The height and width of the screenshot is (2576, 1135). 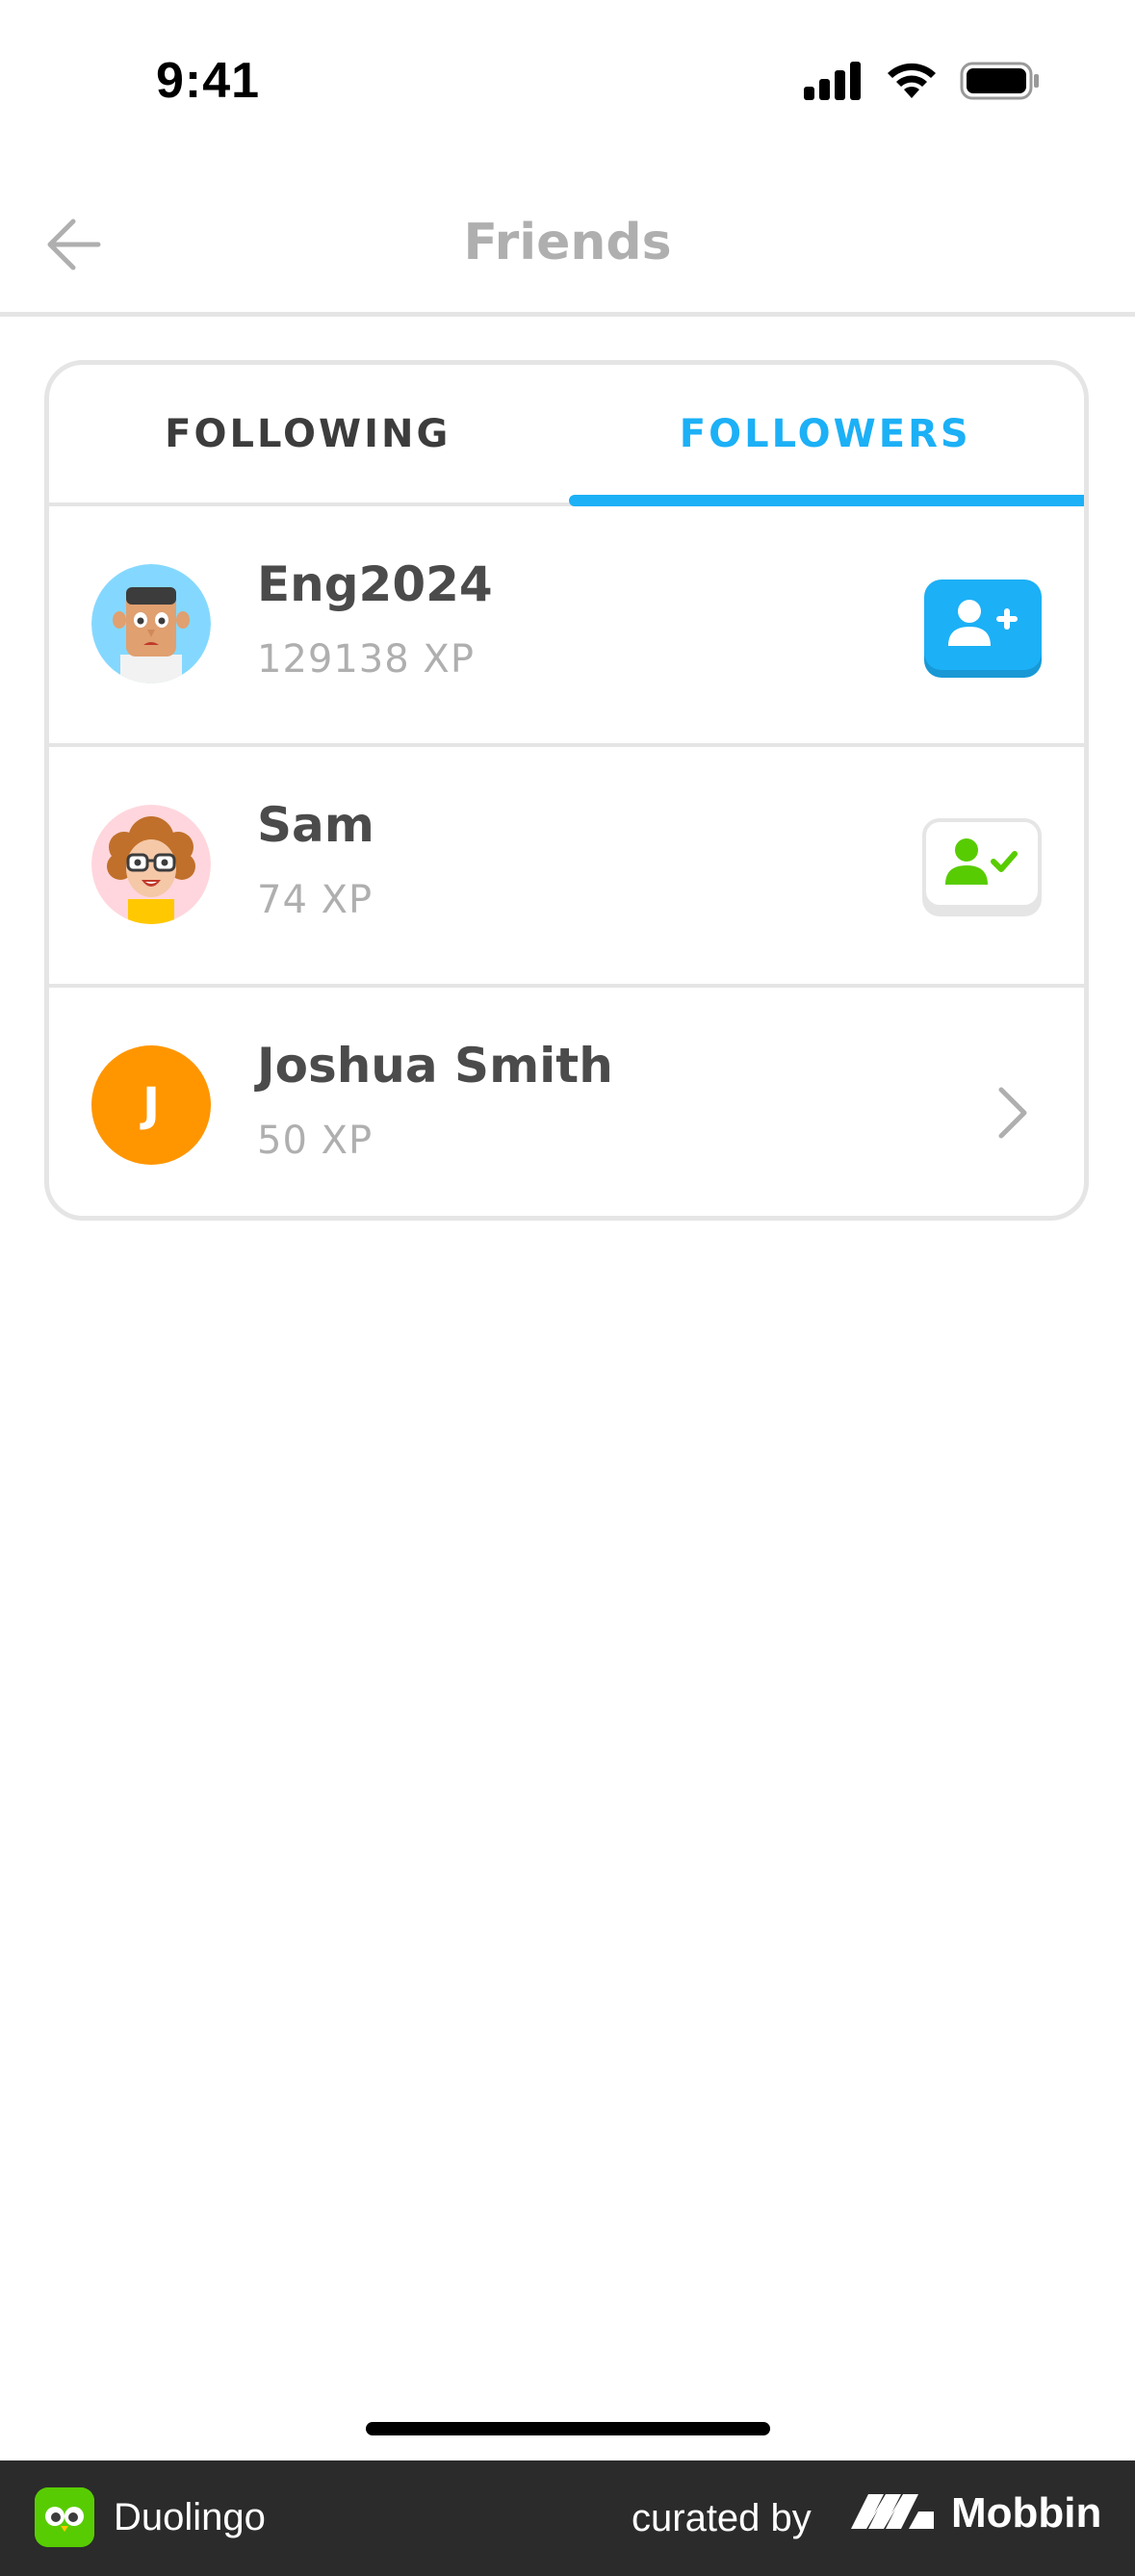 I want to click on tab-bar: FOLLOWING FOLLOWERS, so click(x=566, y=436).